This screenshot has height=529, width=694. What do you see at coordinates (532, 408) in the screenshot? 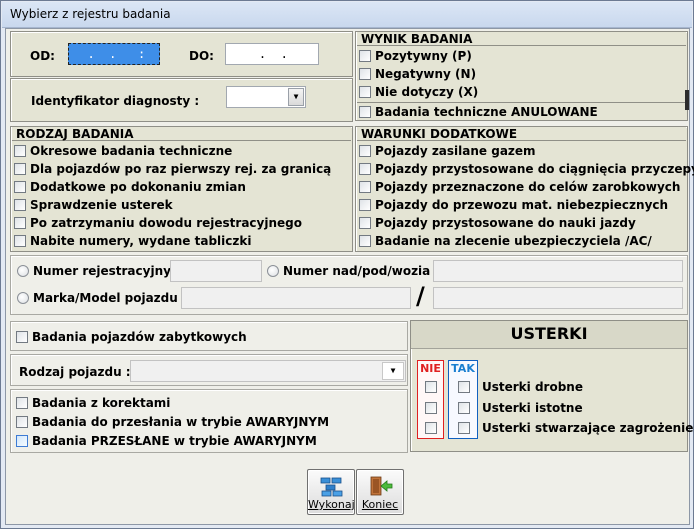
I see `usterki-istotne-label: Usterki istotne` at bounding box center [532, 408].